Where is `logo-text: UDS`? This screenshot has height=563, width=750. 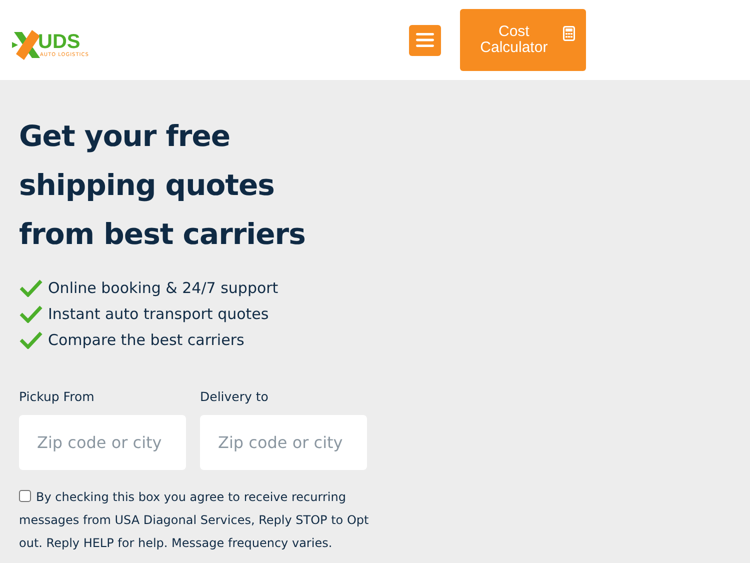
logo-text: UDS is located at coordinates (59, 42).